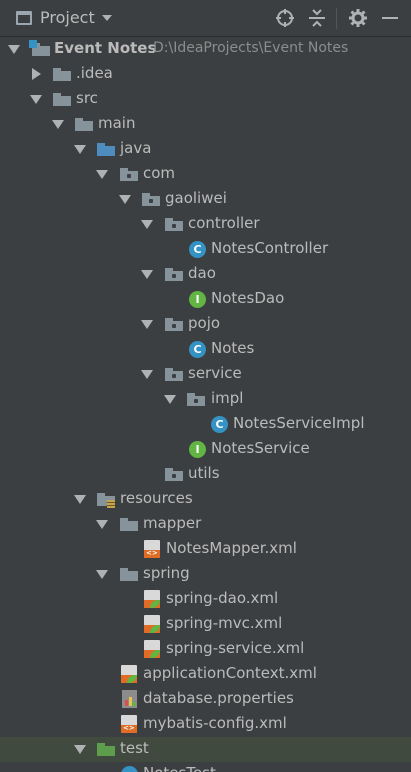  Describe the element at coordinates (205, 699) in the screenshot. I see `tree-node-database-properties: database.properties` at that location.